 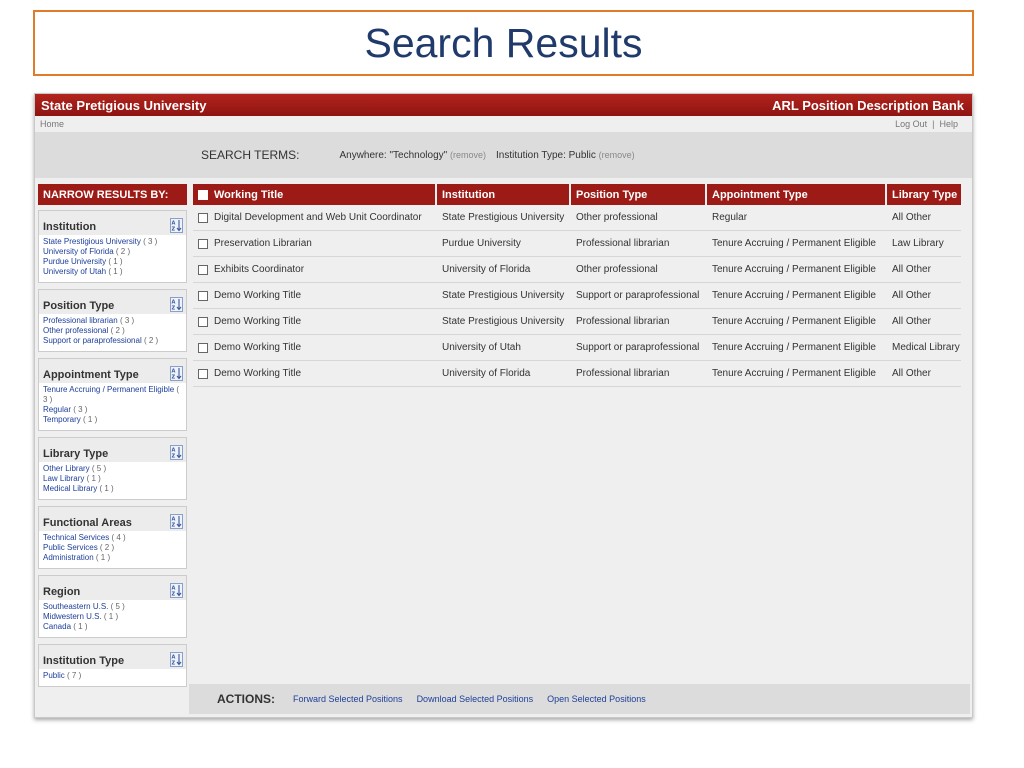 I want to click on col-position-type: Position Type, so click(x=638, y=194).